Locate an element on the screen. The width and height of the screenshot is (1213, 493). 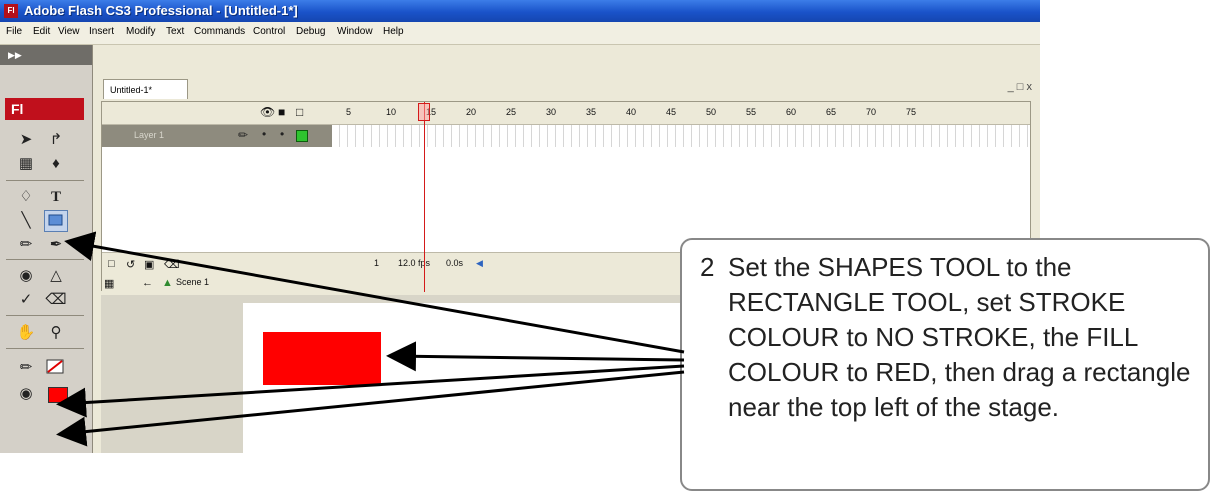
eyedropper-tool-icon: ✓ is located at coordinates (26, 300).